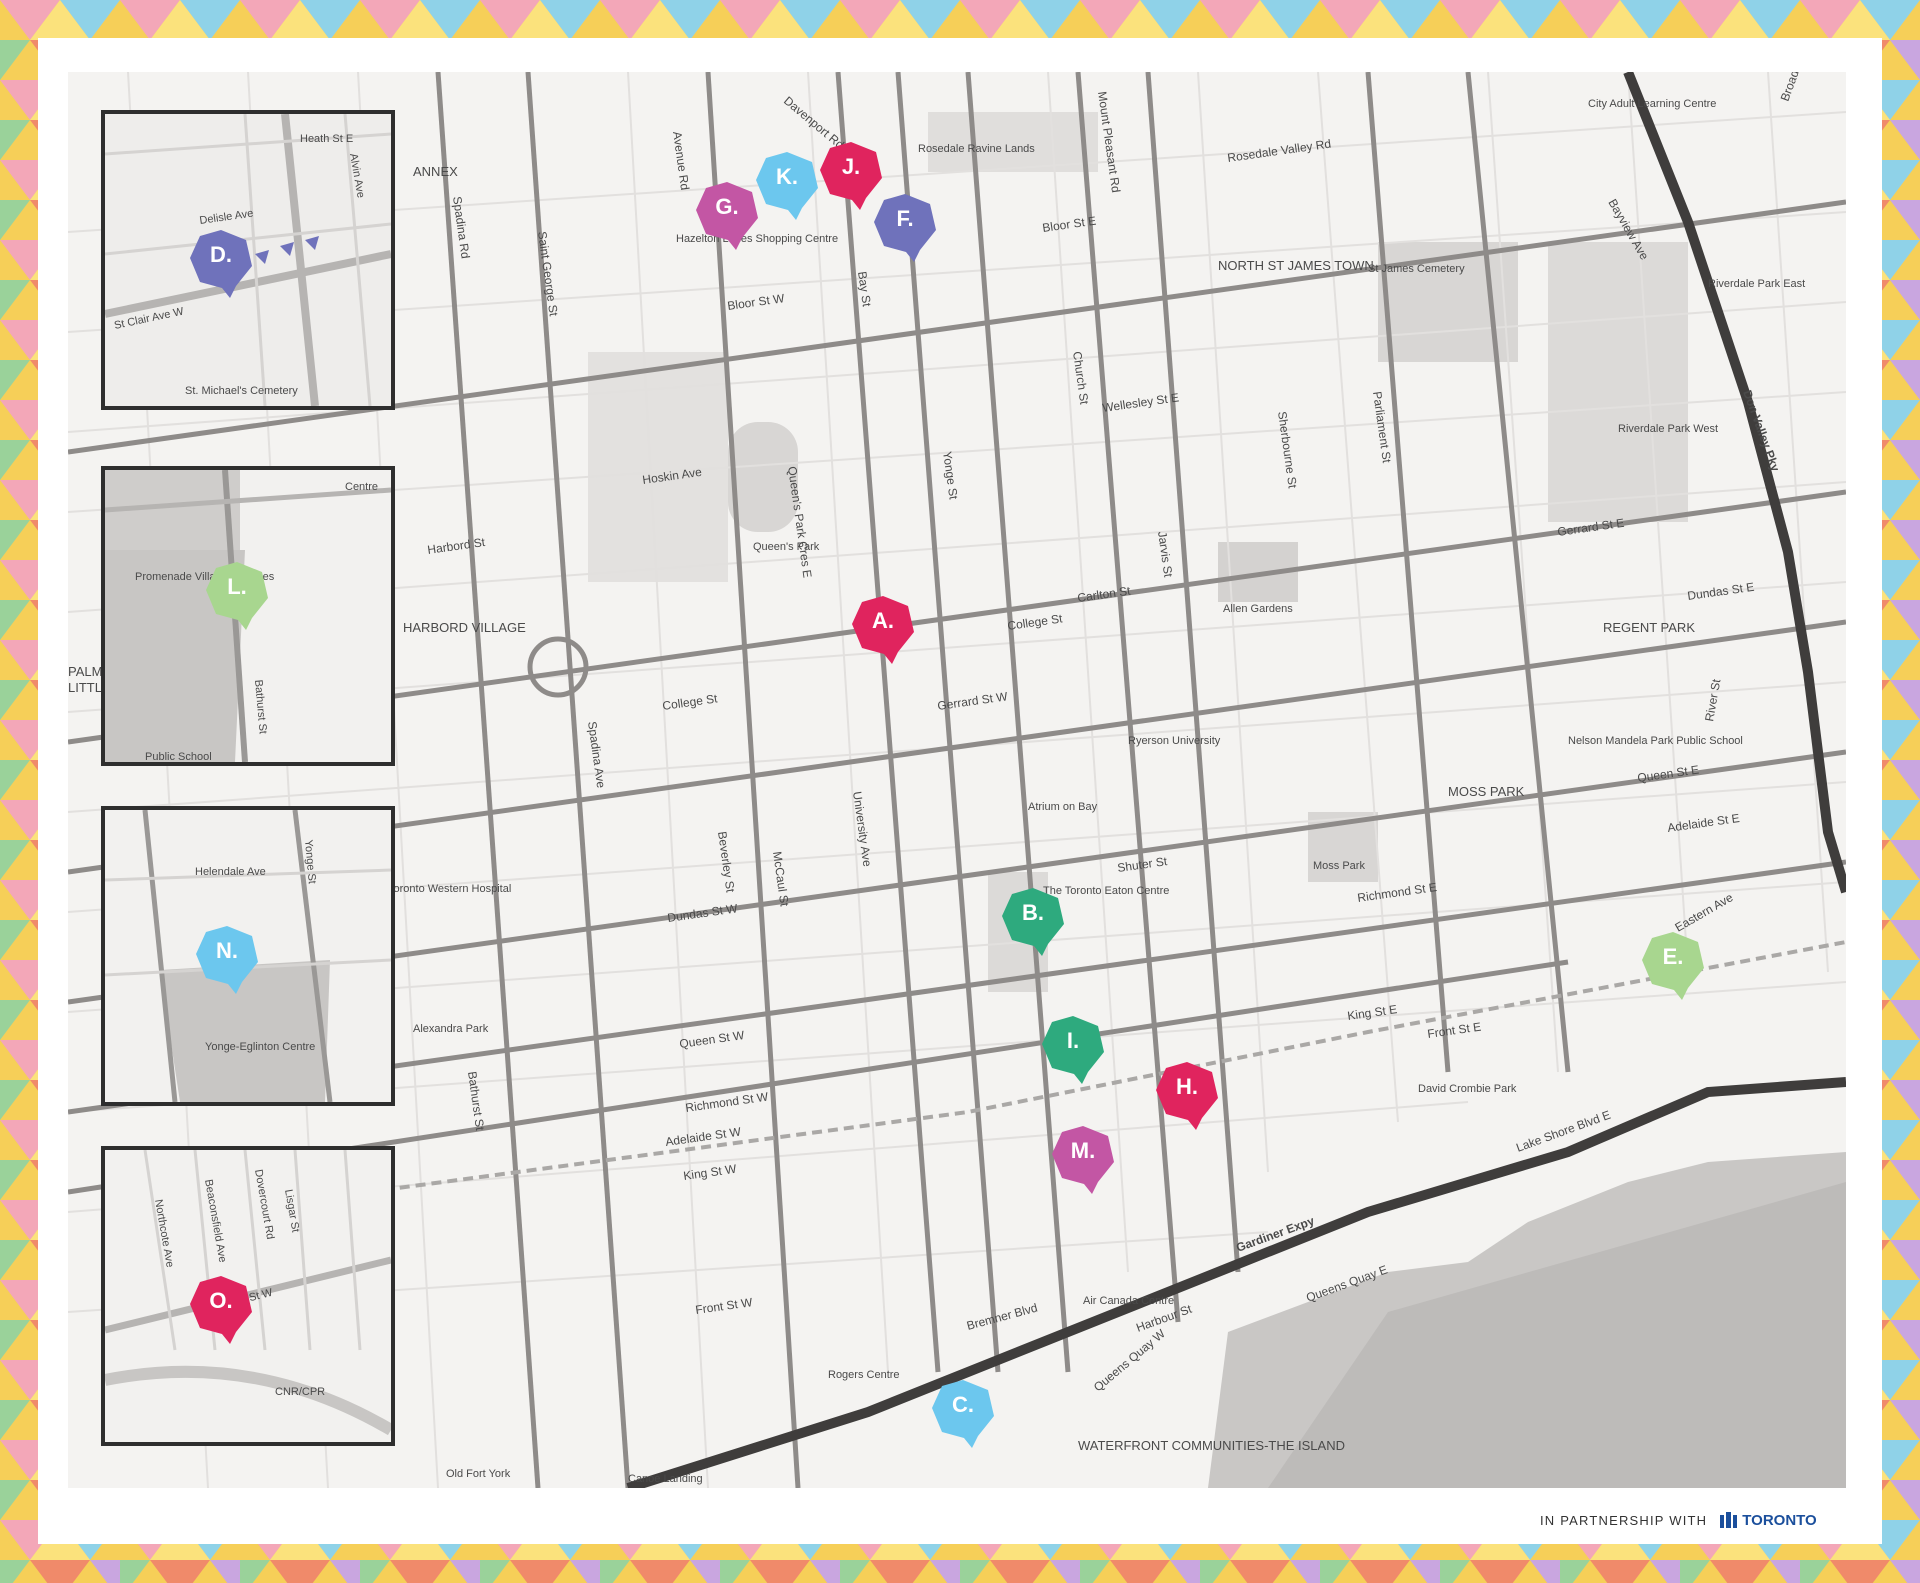  I want to click on poi-riverdale-east: Riverdale Park East, so click(1756, 284).